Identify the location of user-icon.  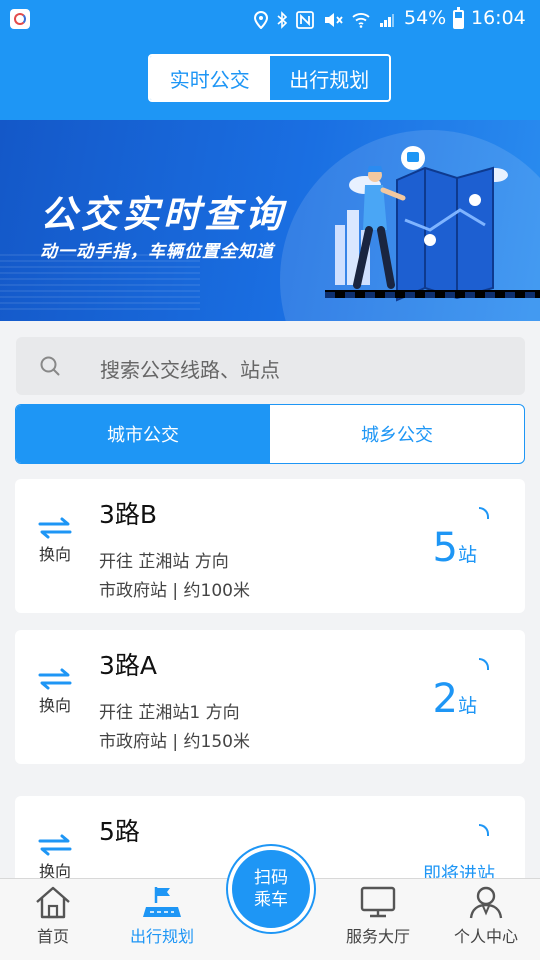
(486, 902).